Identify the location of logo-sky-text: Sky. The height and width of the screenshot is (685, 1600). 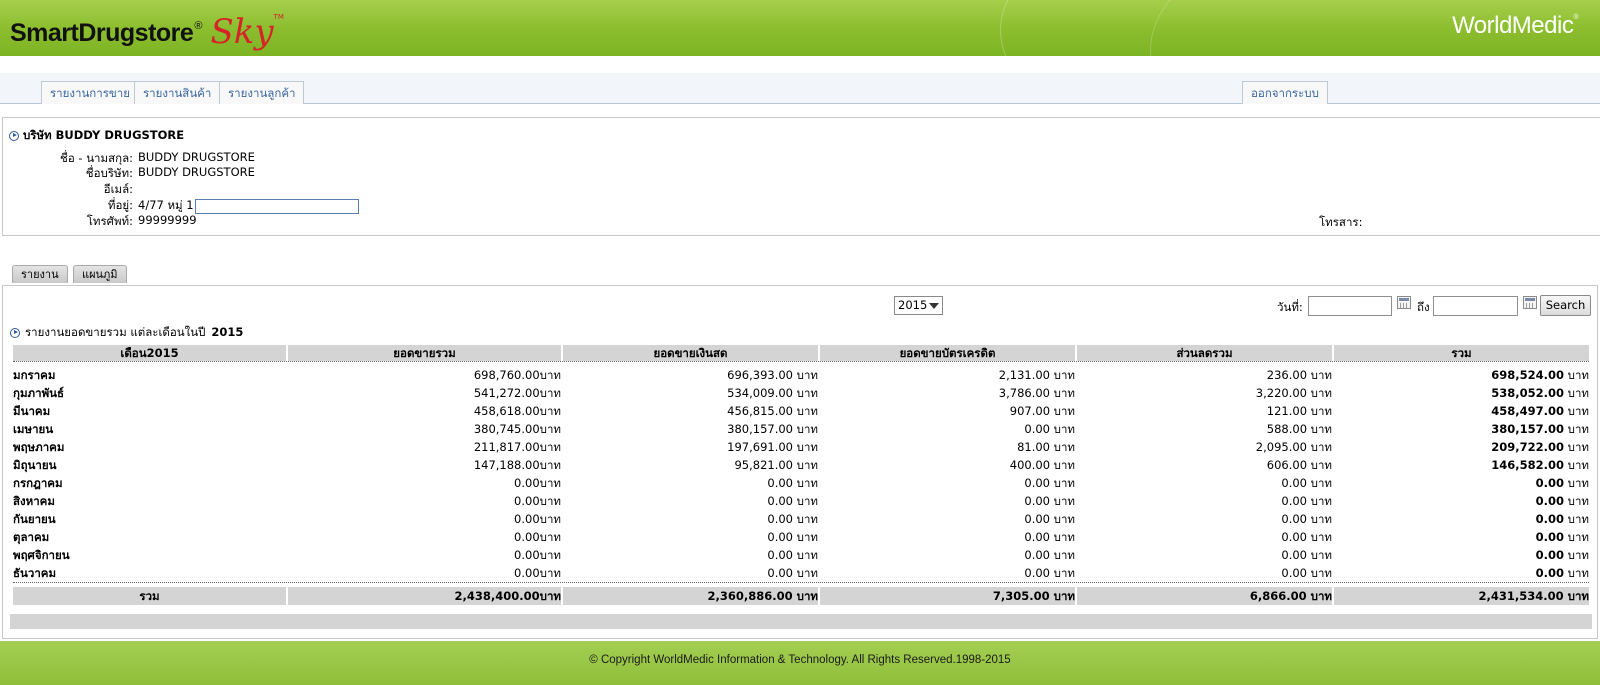
(242, 32).